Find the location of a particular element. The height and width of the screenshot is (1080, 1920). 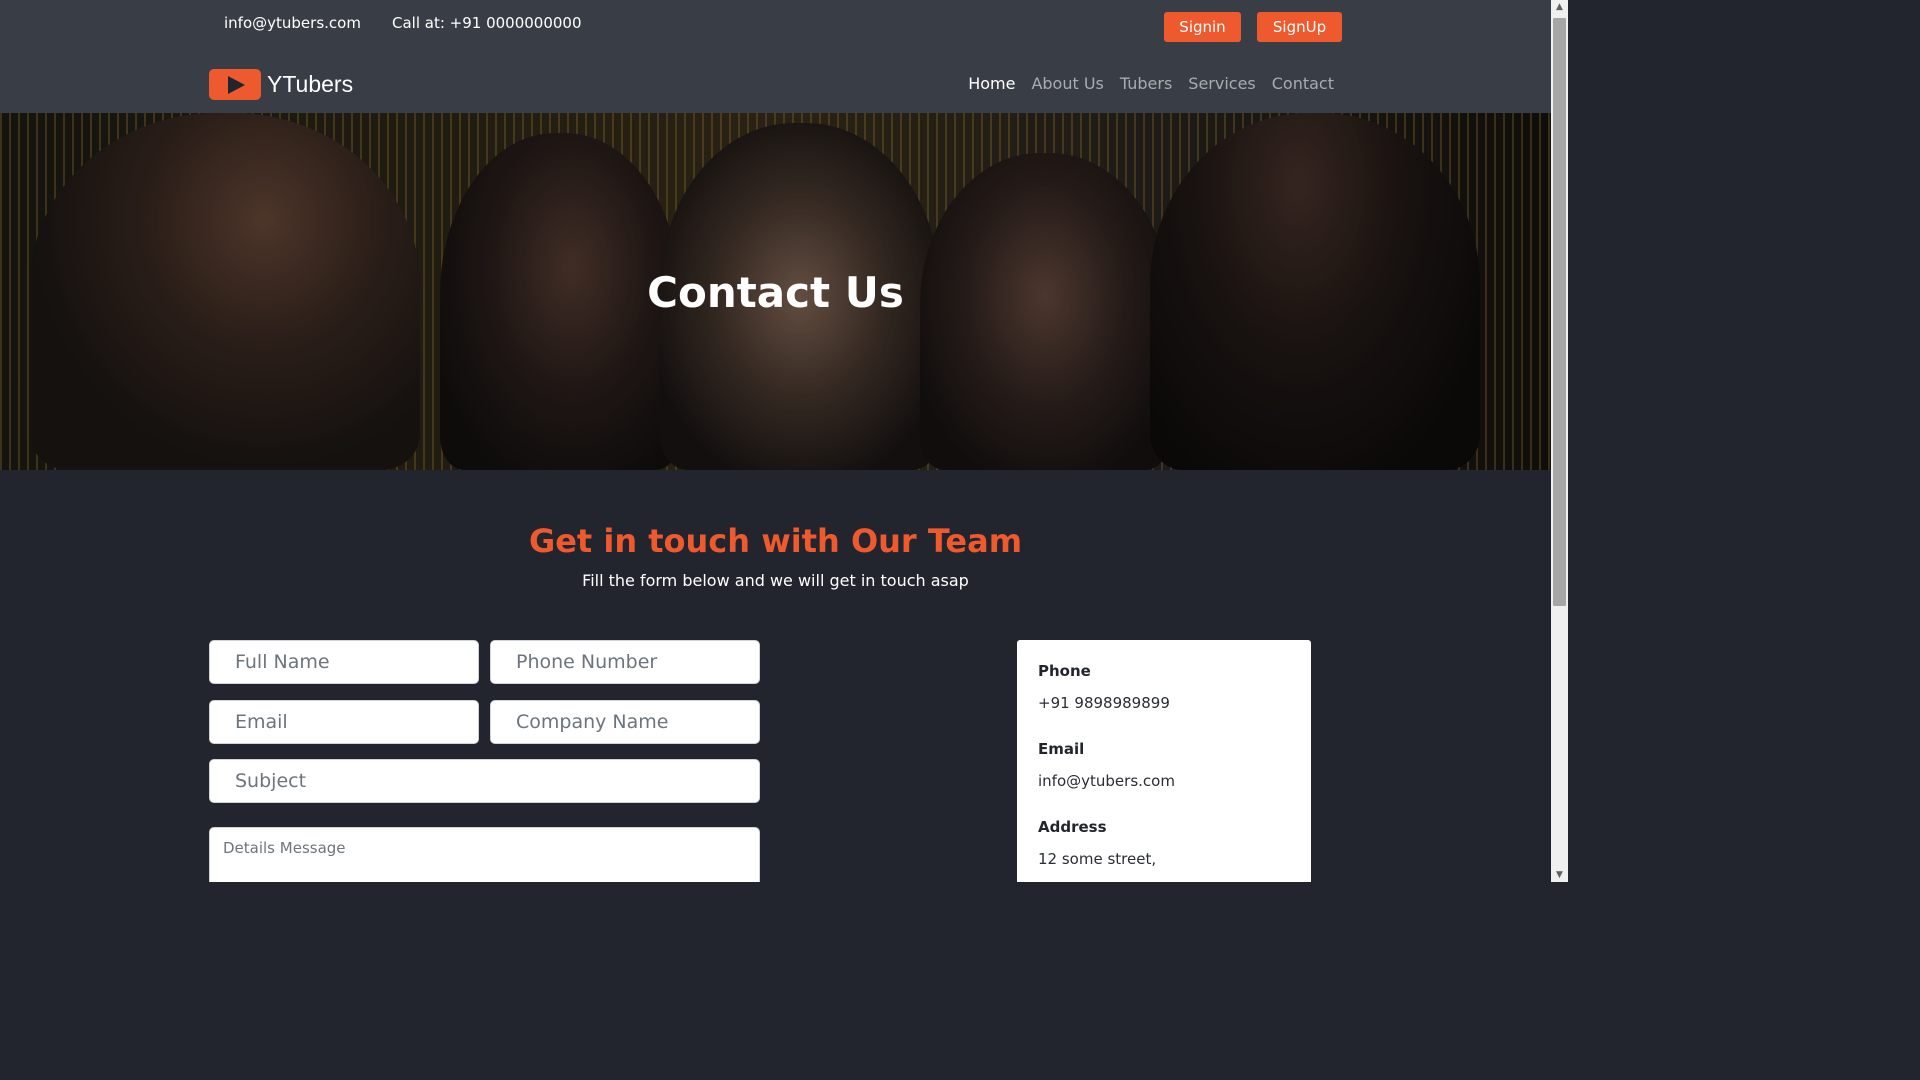

nav-item-tubers: Tubers is located at coordinates (1146, 83).